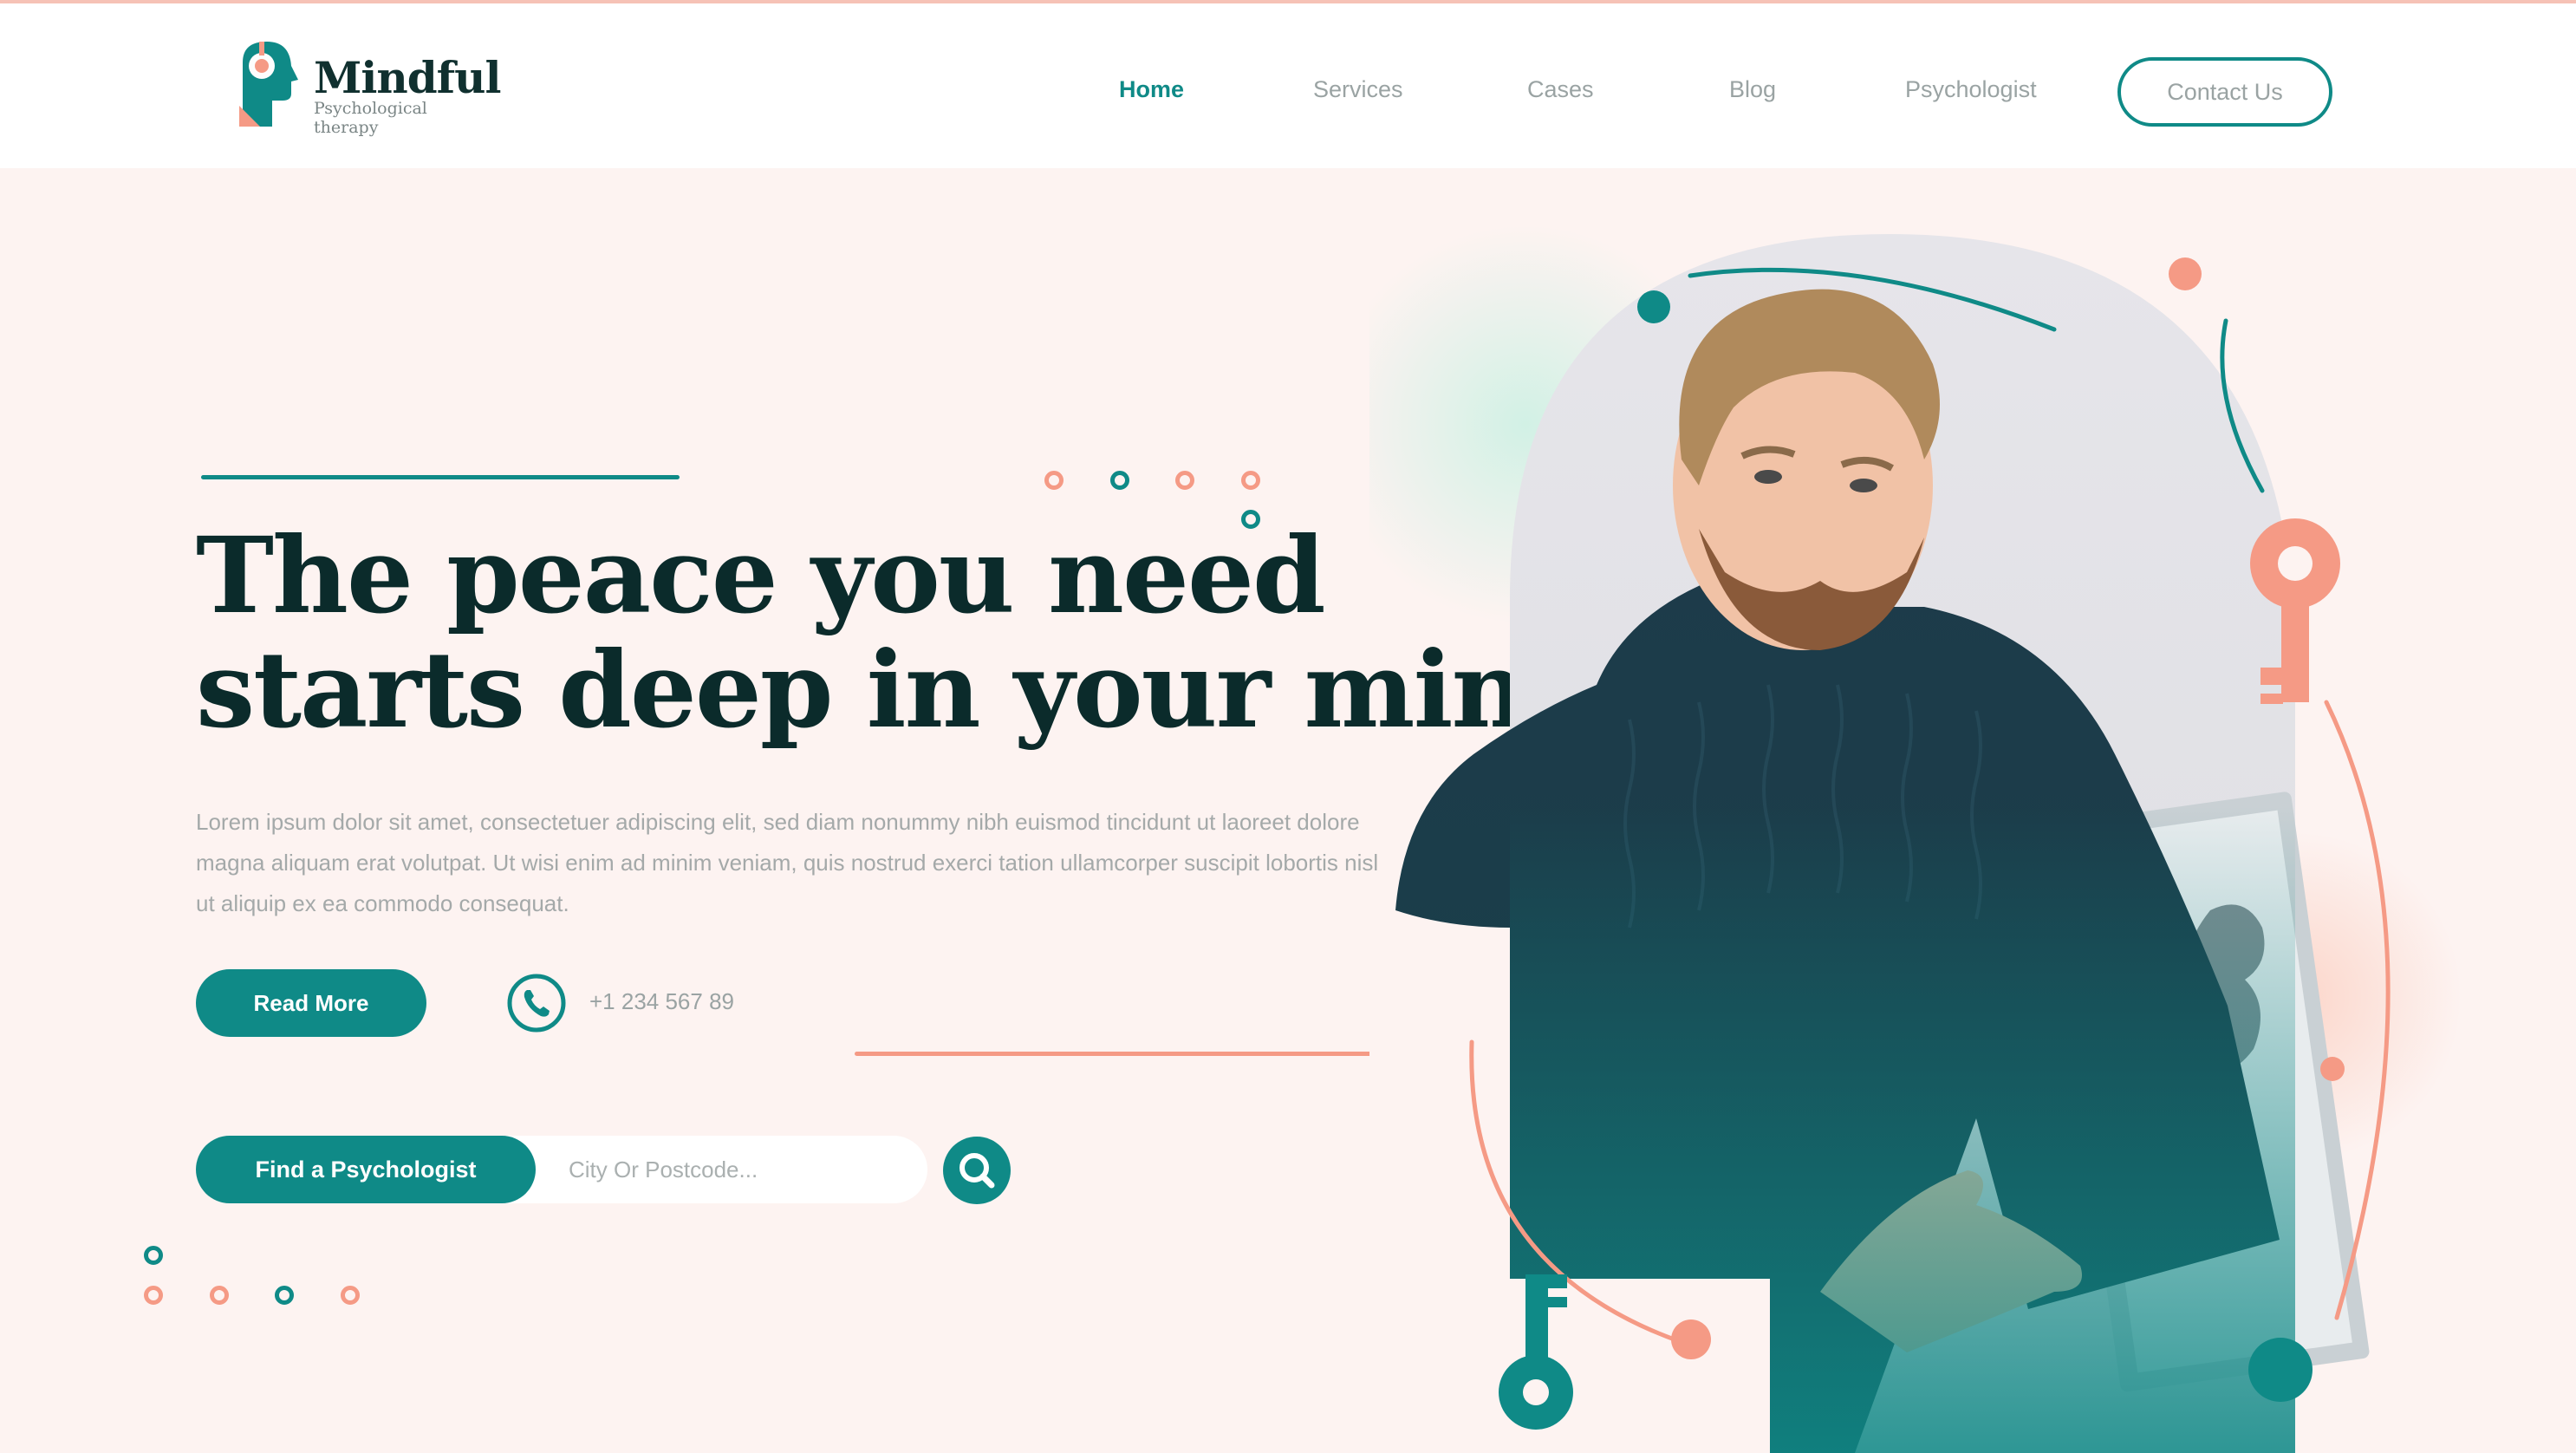 The image size is (2576, 1453). What do you see at coordinates (661, 1001) in the screenshot?
I see `phone-number: +1 234 567 89` at bounding box center [661, 1001].